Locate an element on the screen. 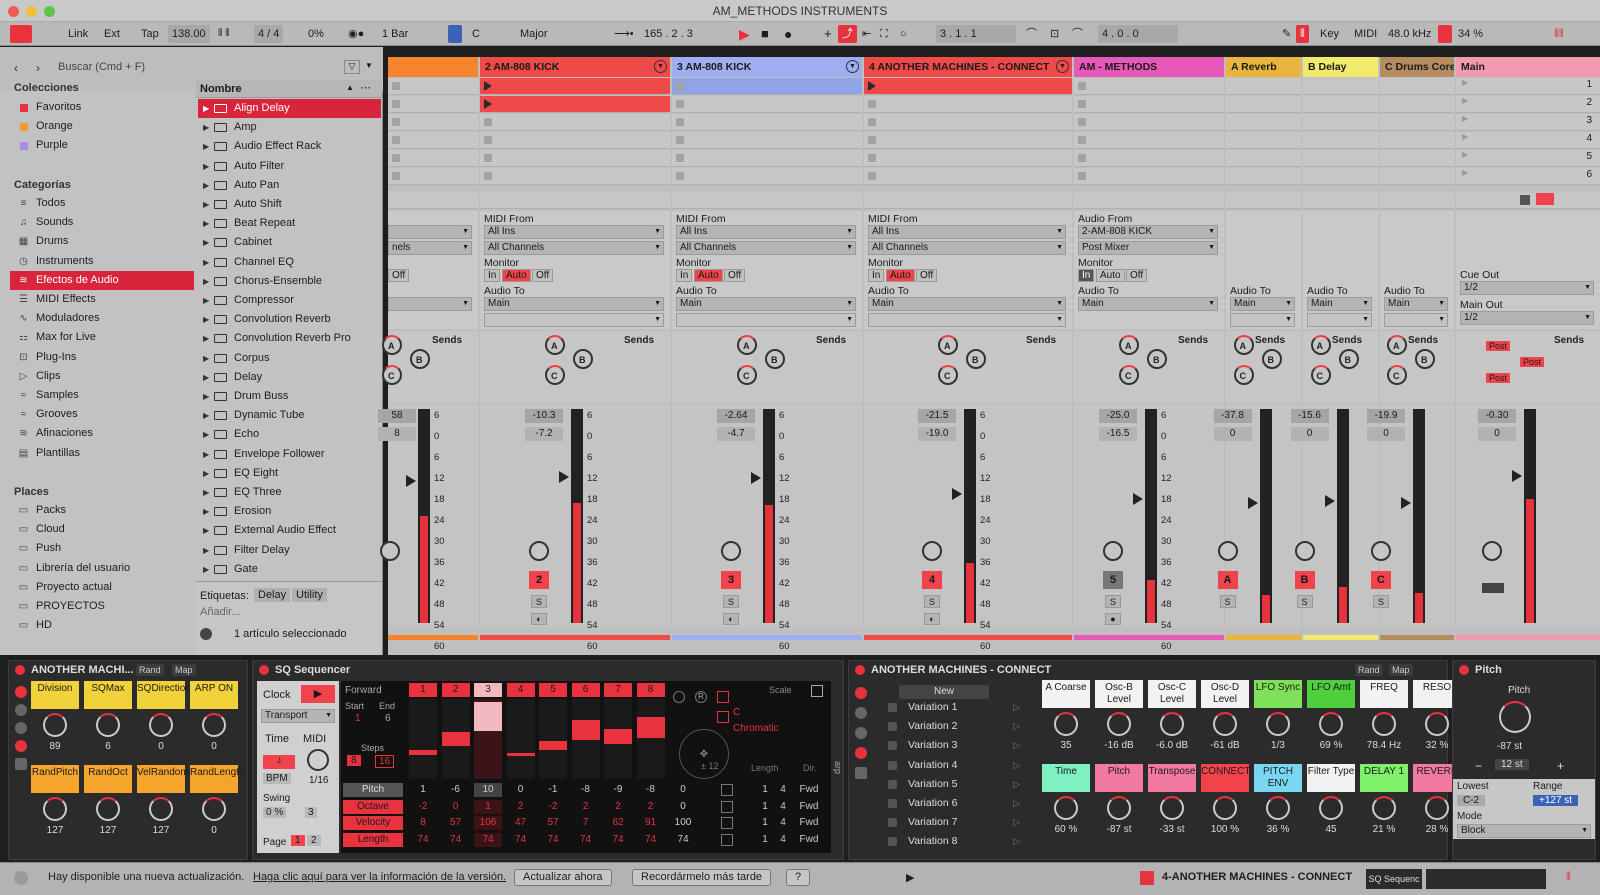  stop-all-clips-icon is located at coordinates (1525, 200).